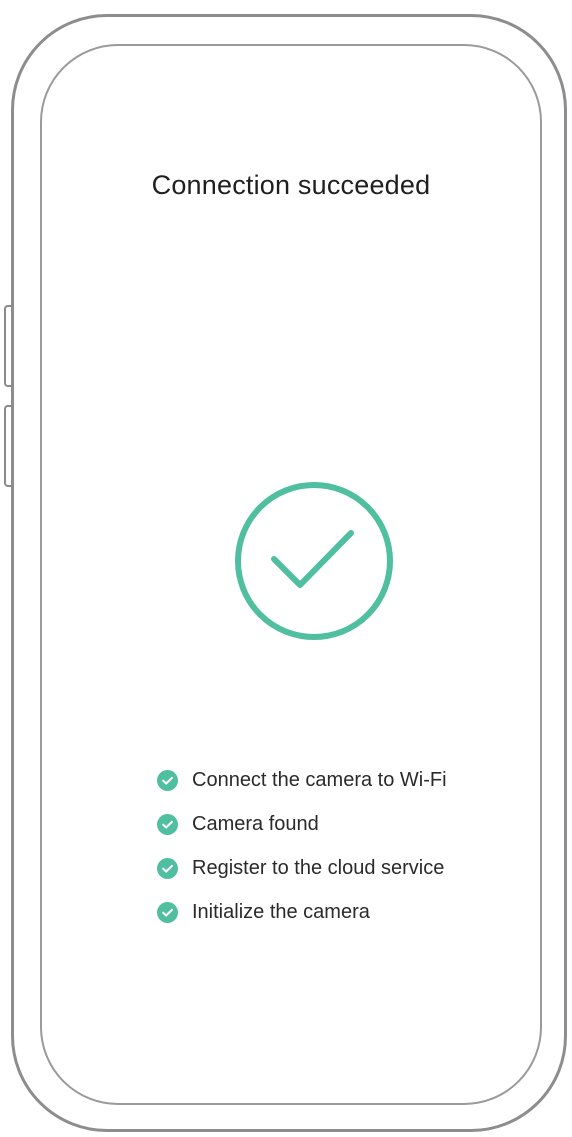 The image size is (572, 1137). What do you see at coordinates (291, 185) in the screenshot?
I see `page-title: Connection succeeded` at bounding box center [291, 185].